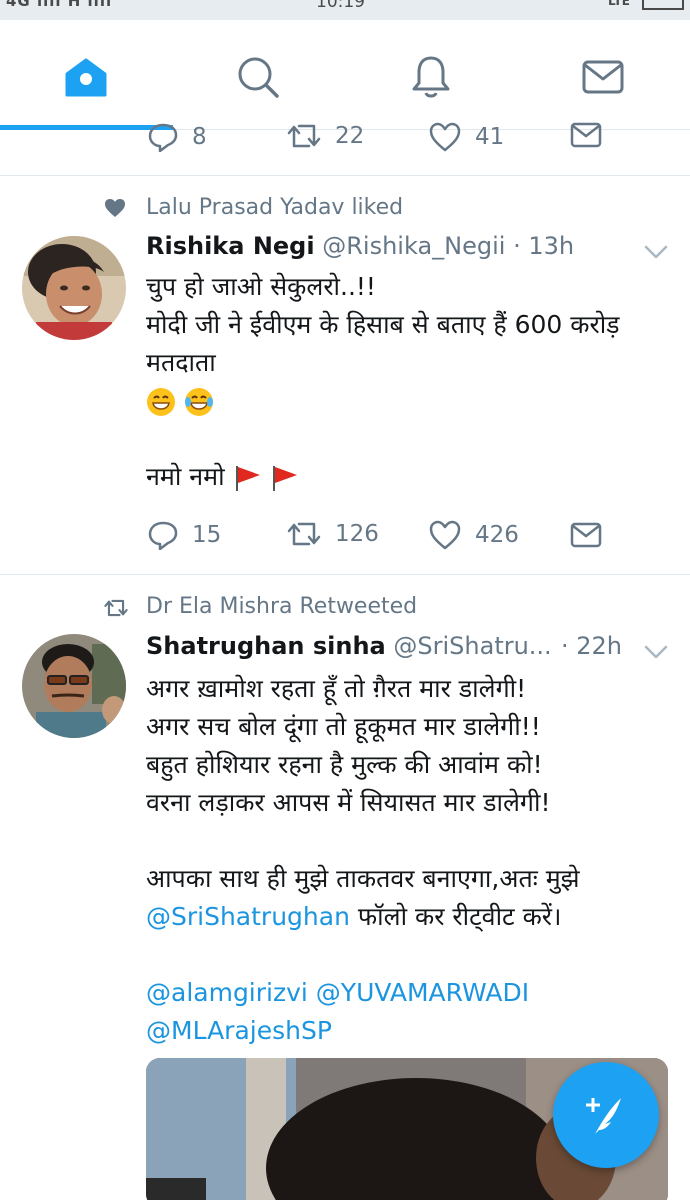 The height and width of the screenshot is (1200, 690). What do you see at coordinates (230, 246) in the screenshot?
I see `author-name: Rishika Negi` at bounding box center [230, 246].